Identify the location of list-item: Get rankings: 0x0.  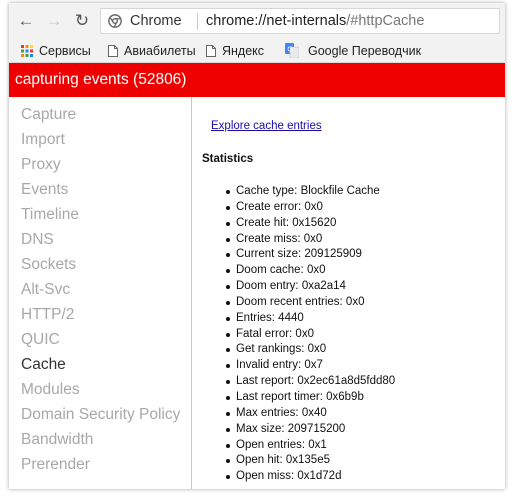
(310, 350).